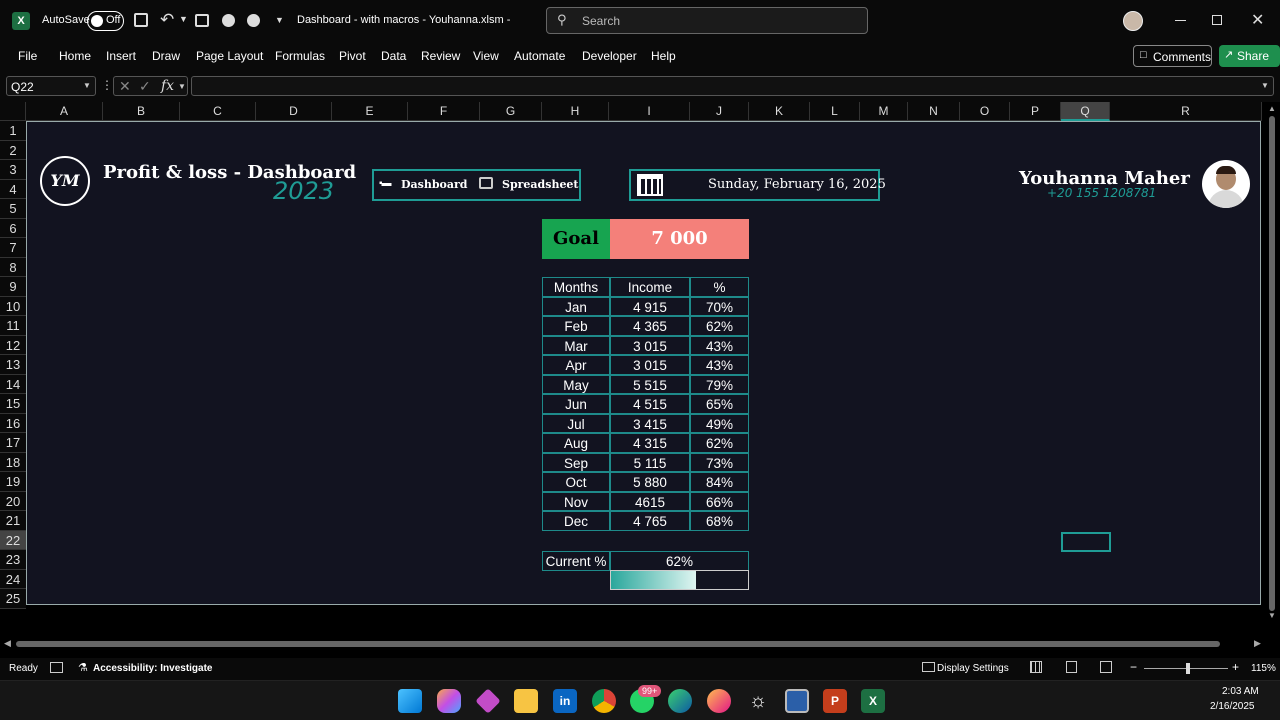  I want to click on more-options-icon: ⋮, so click(107, 85).